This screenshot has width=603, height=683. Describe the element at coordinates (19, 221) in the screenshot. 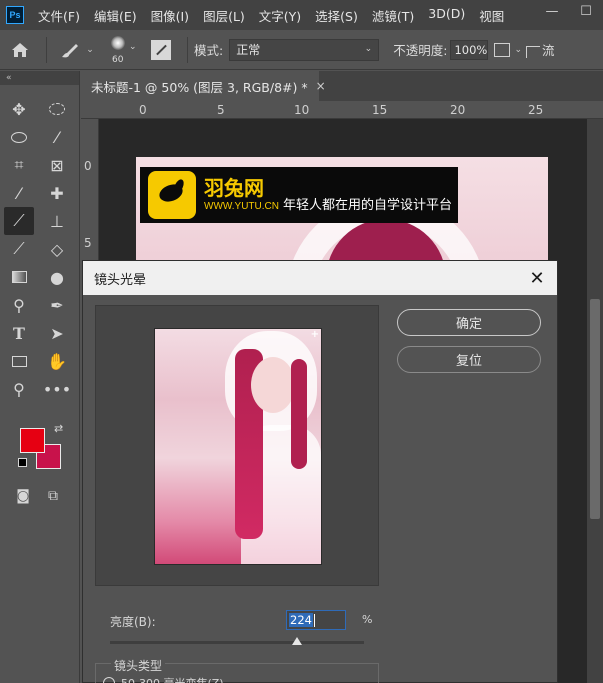

I see `brush-tool-icon: ⟋` at that location.